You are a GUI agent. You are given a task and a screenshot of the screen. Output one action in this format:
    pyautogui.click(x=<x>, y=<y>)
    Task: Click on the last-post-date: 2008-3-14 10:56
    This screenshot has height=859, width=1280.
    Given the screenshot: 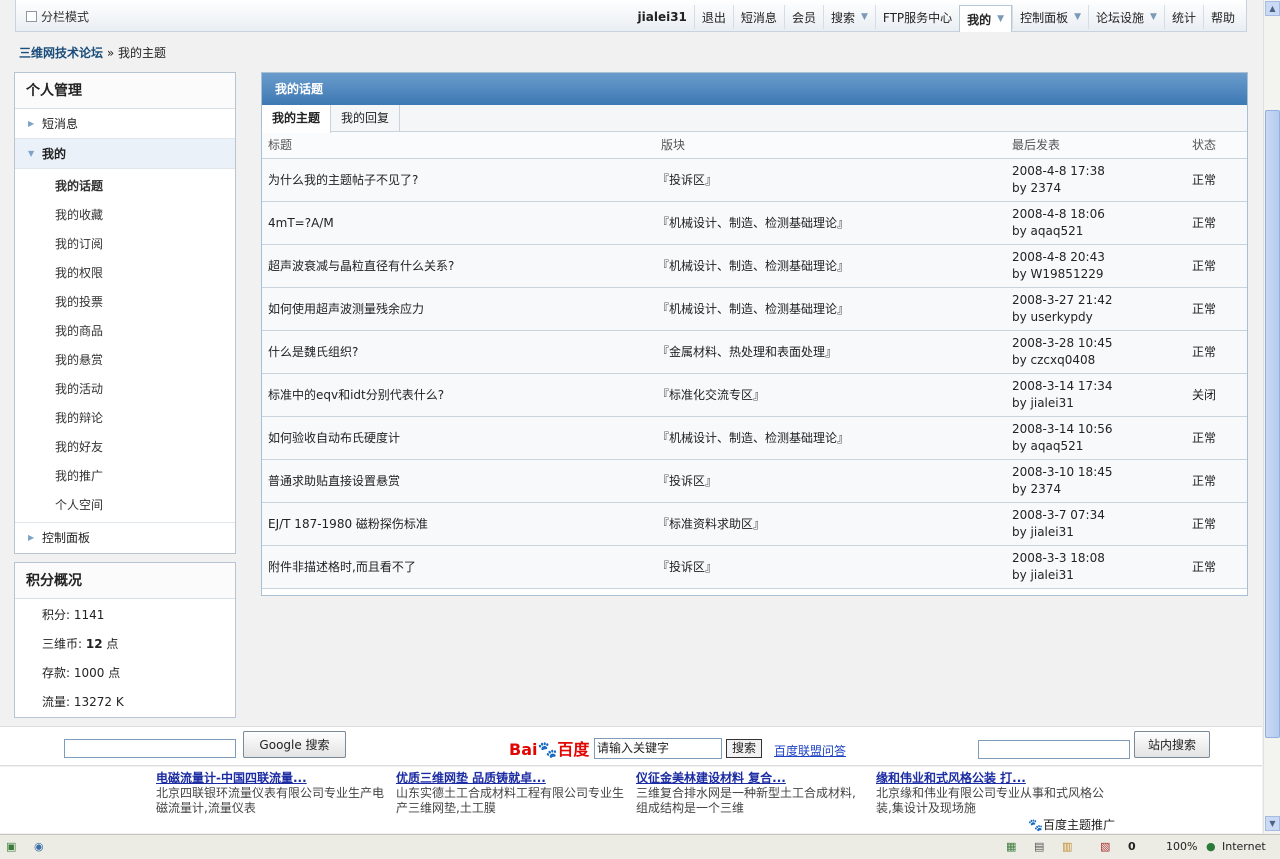 What is the action you would take?
    pyautogui.click(x=1099, y=429)
    